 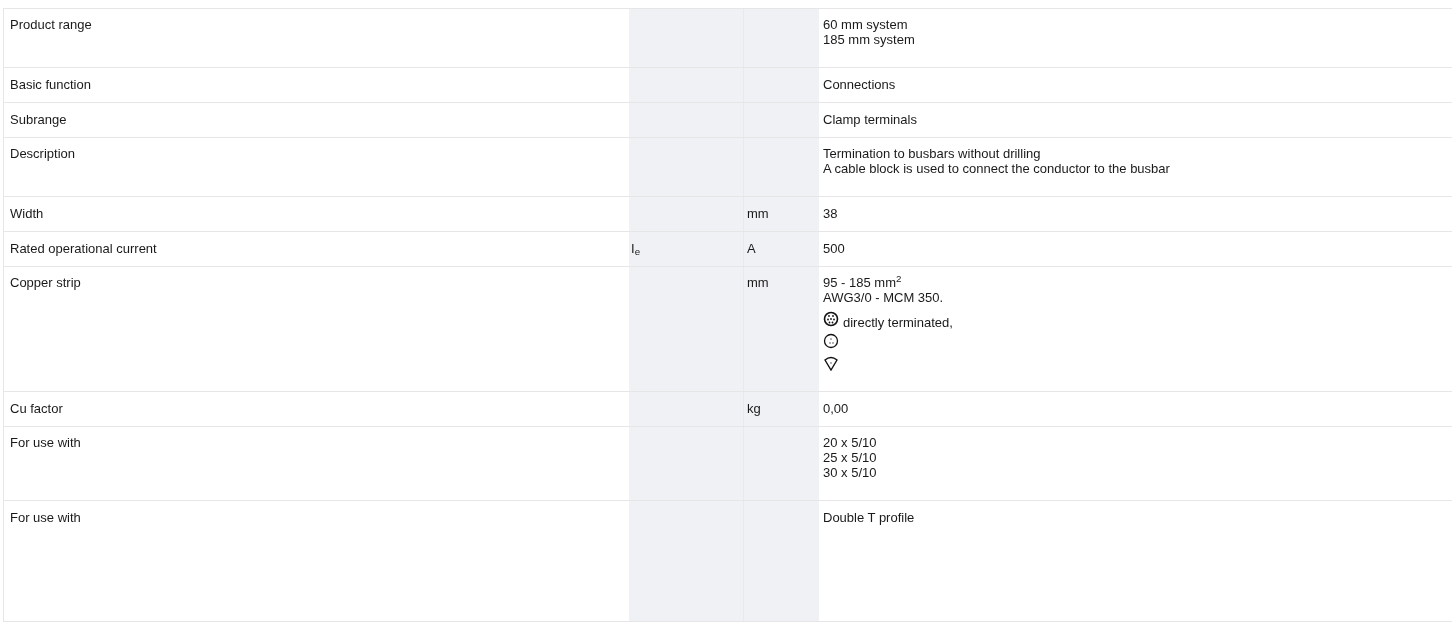 I want to click on value-text: directly terminated,, so click(x=898, y=322).